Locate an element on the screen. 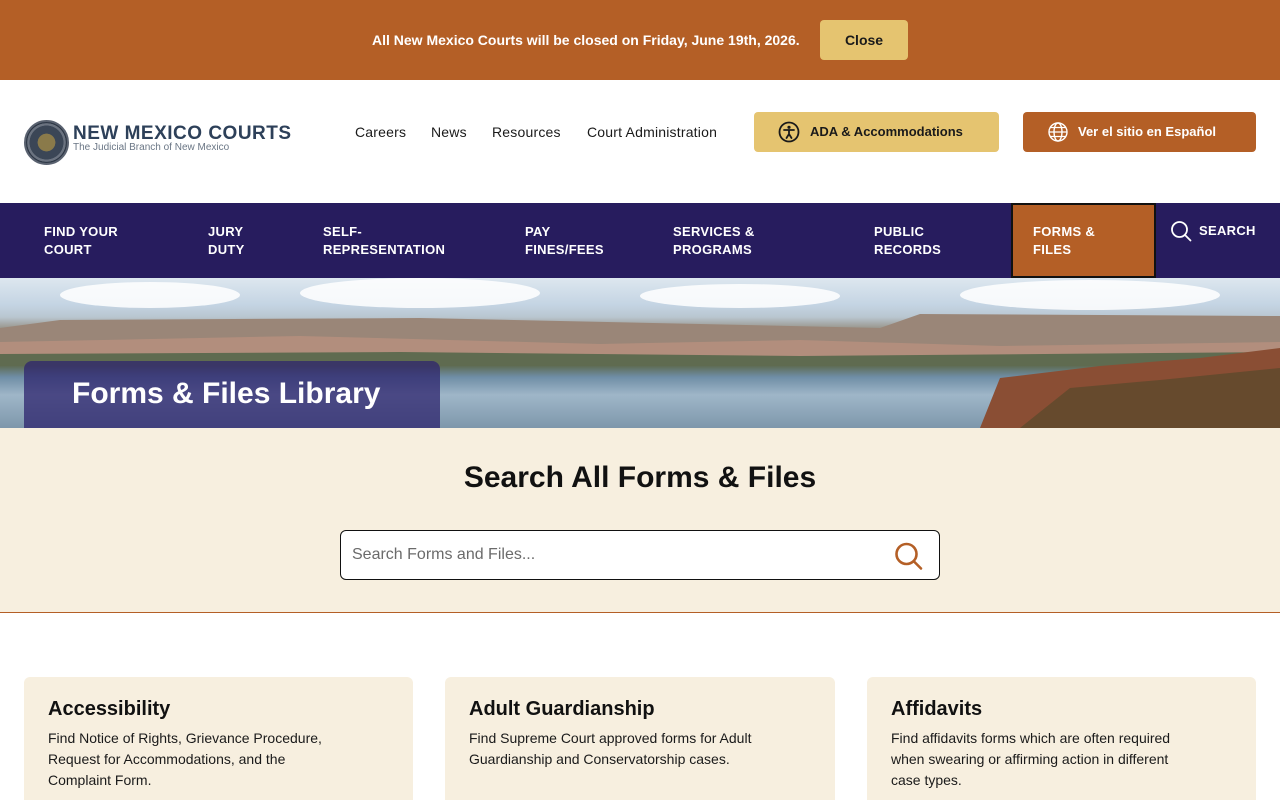 The width and height of the screenshot is (1280, 800). nav-label-line: DUTY is located at coordinates (226, 249).